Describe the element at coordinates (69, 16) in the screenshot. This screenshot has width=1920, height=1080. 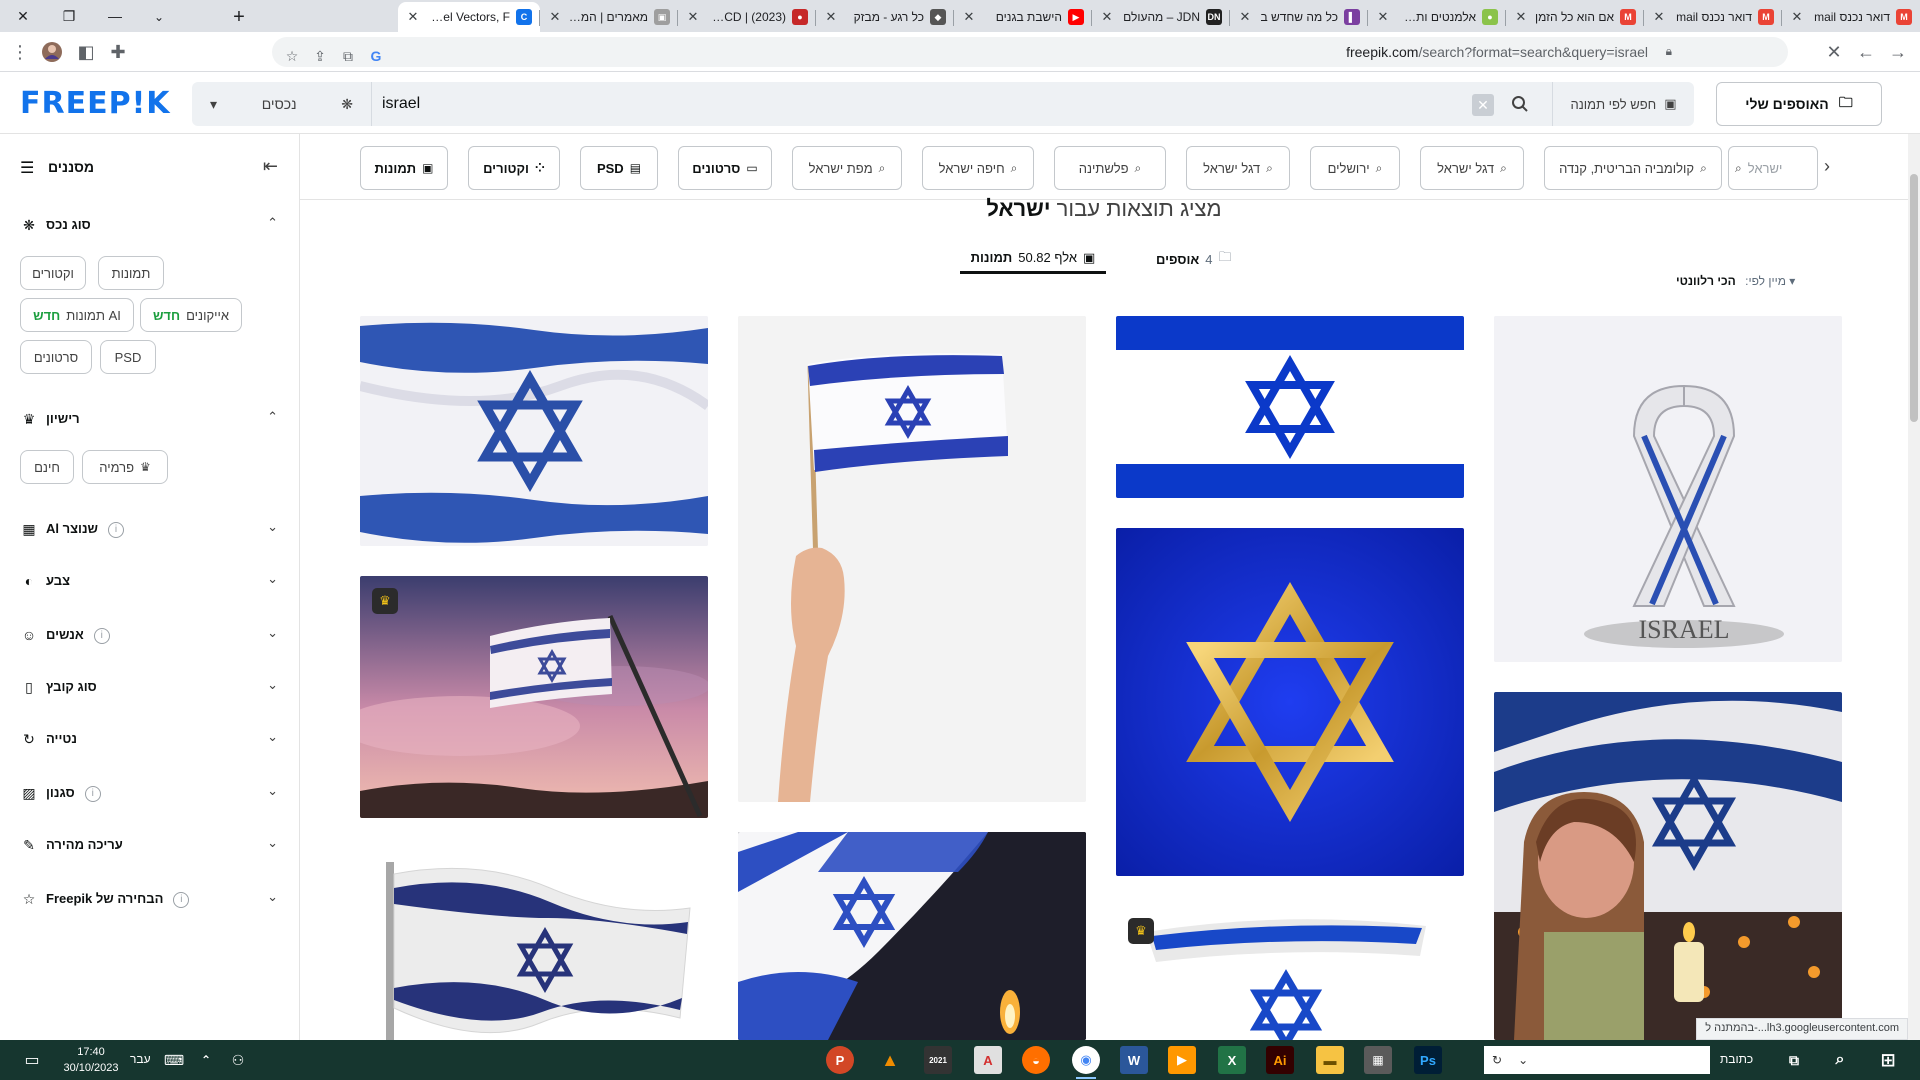
I see `restore-window-icon: ❐` at that location.